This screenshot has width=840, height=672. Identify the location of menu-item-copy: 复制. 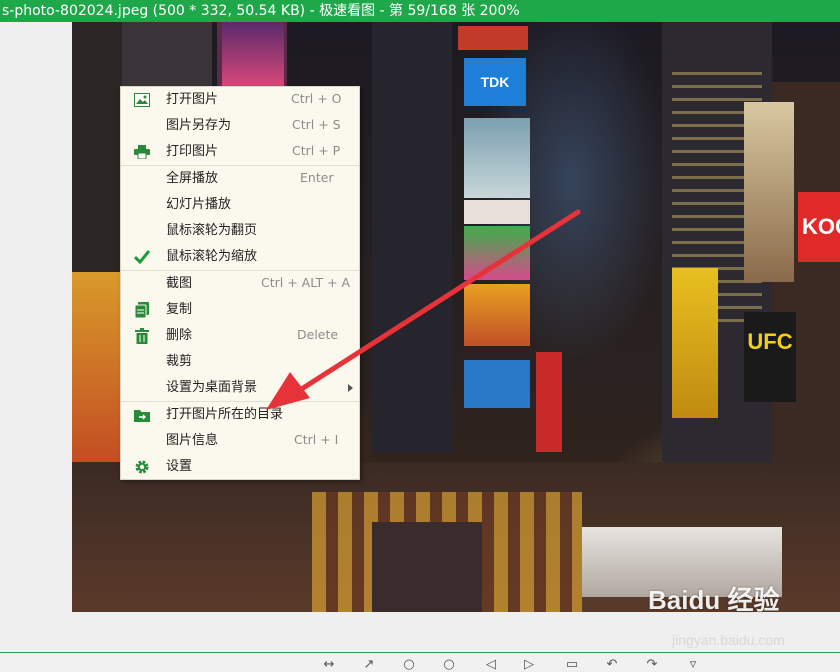
(240, 310).